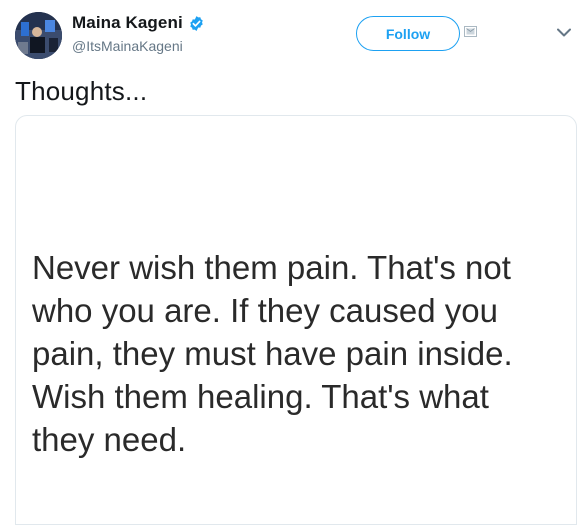 This screenshot has width=585, height=525. I want to click on verified-badge-icon, so click(196, 23).